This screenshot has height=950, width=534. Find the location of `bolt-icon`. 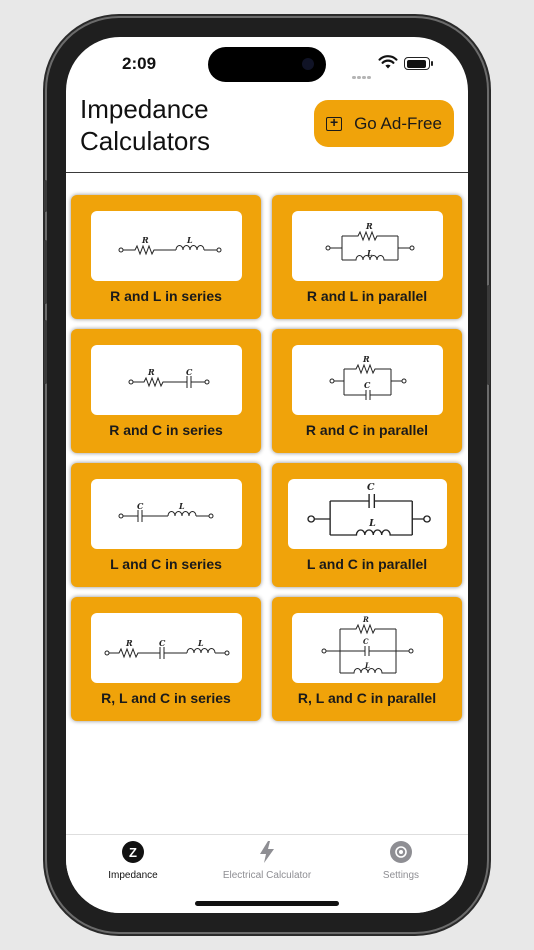

bolt-icon is located at coordinates (267, 852).